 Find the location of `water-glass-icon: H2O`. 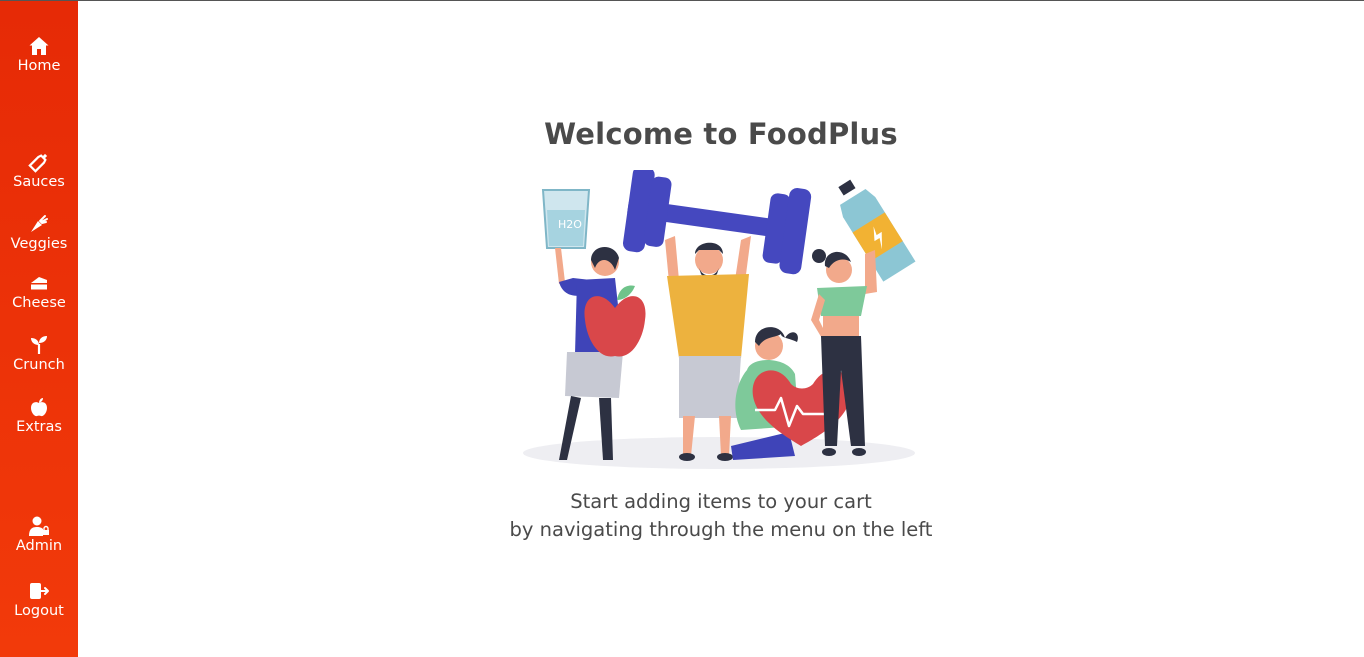

water-glass-icon: H2O is located at coordinates (566, 219).